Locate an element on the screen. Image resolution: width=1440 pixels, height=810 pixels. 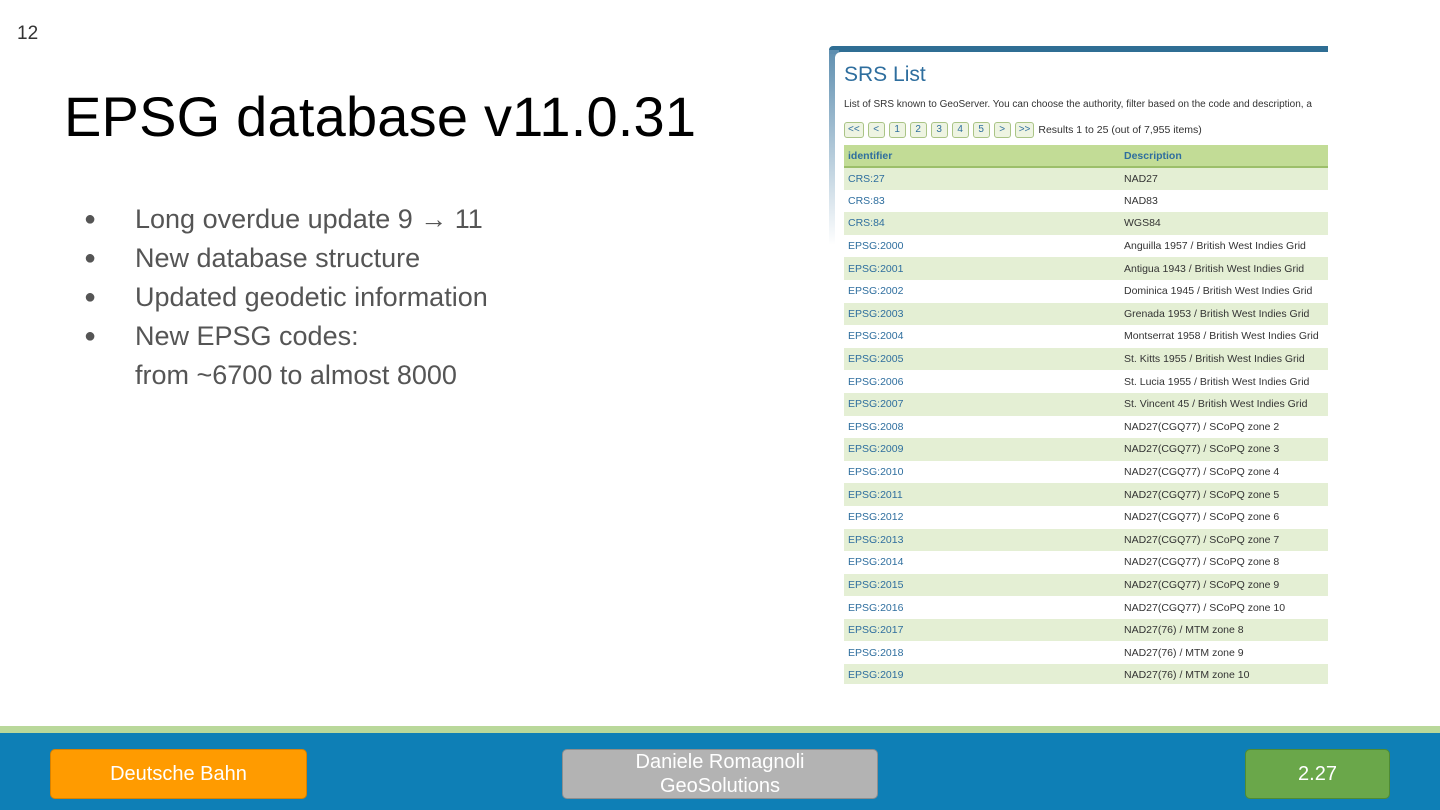
srs-identifier-link: EPSG:2012 is located at coordinates (982, 517).